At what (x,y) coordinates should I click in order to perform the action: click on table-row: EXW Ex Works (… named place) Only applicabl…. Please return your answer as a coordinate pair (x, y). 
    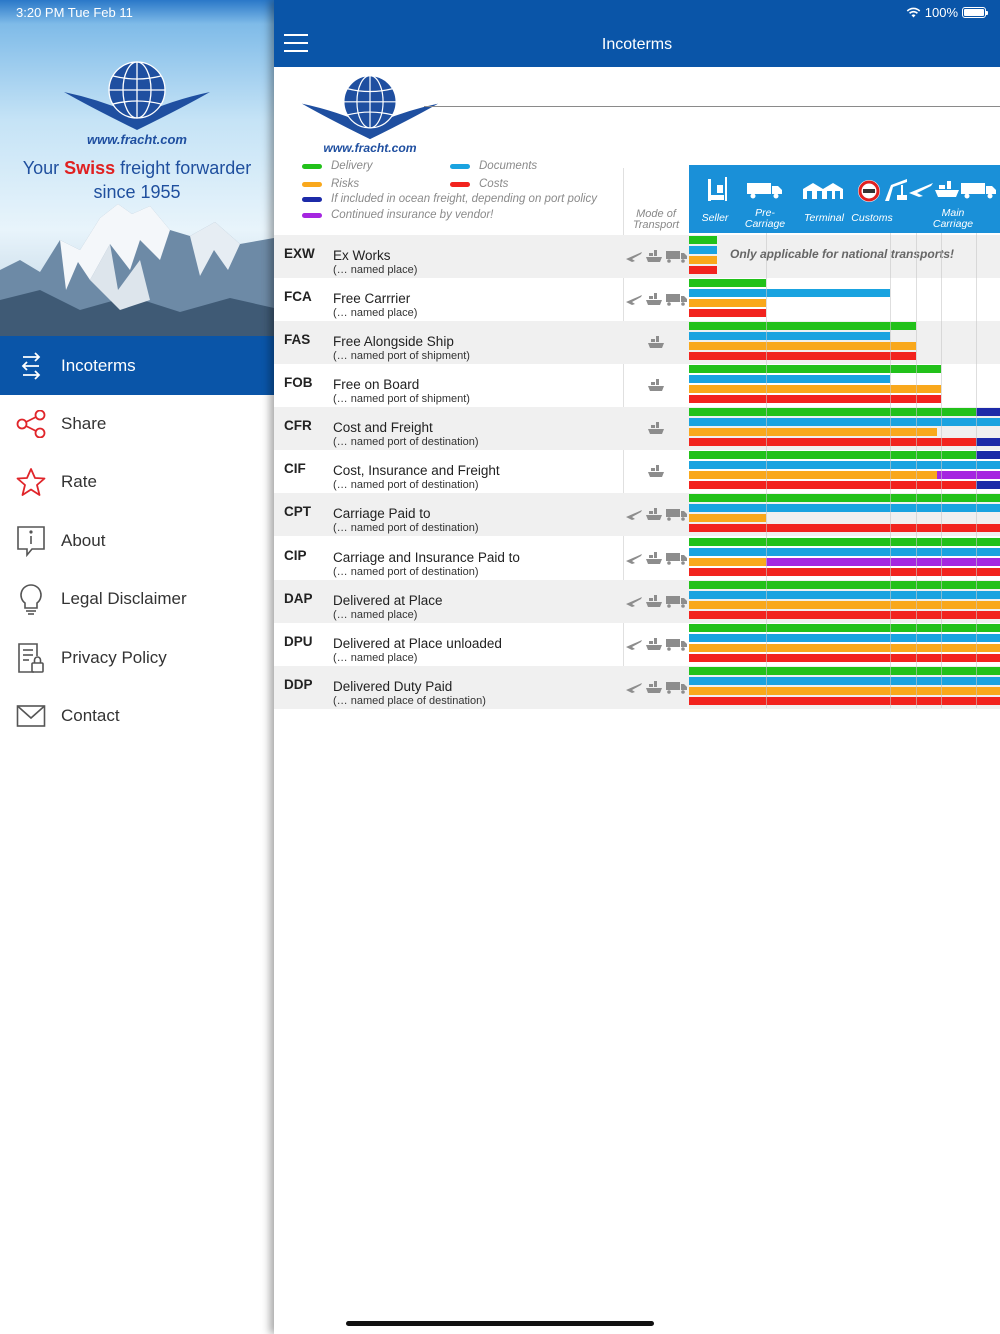
    Looking at the image, I should click on (637, 256).